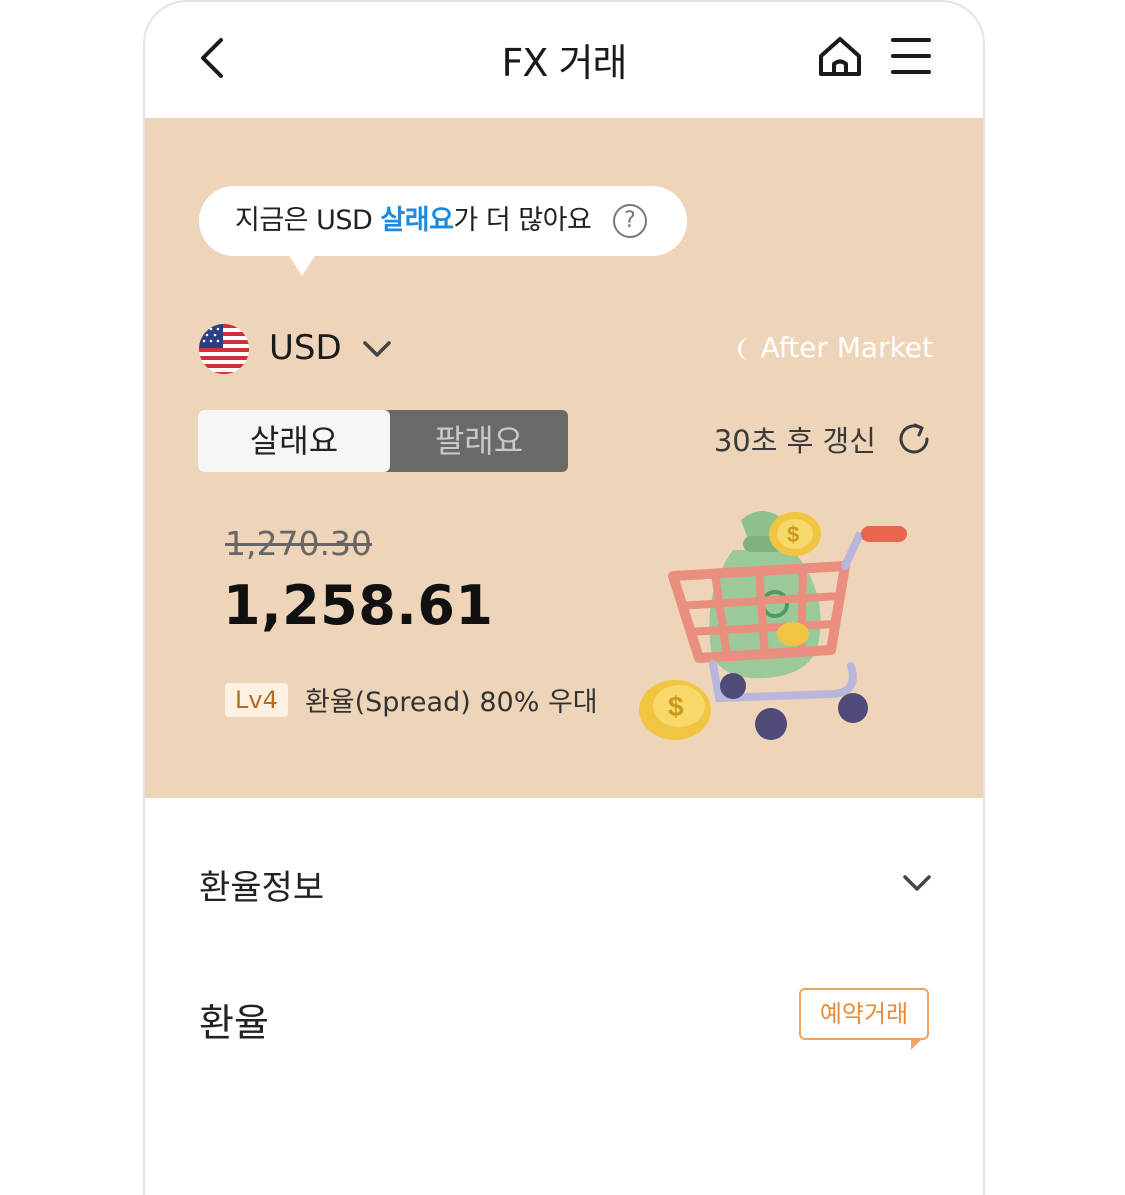  What do you see at coordinates (234, 1023) in the screenshot?
I see `rate-section-title: 환율` at bounding box center [234, 1023].